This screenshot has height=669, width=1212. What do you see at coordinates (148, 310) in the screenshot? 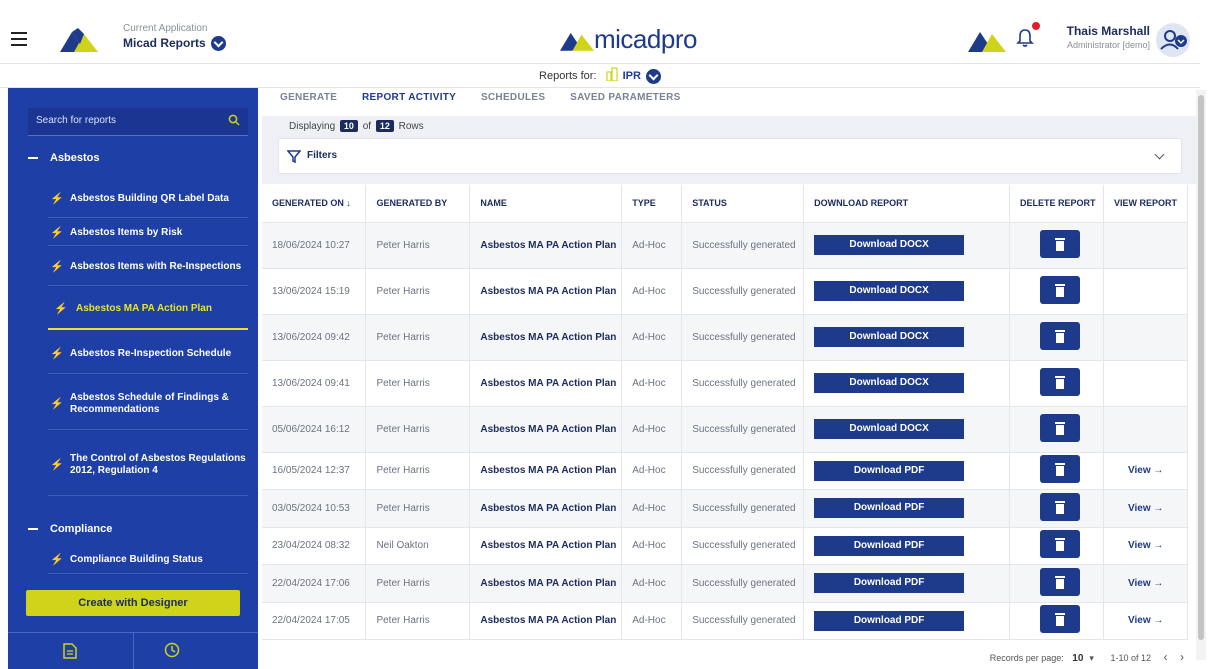
I see `sidebar-item-asbestos-ma-pa-action-plan: ⚡ Asbestos MA PA Action Plan` at bounding box center [148, 310].